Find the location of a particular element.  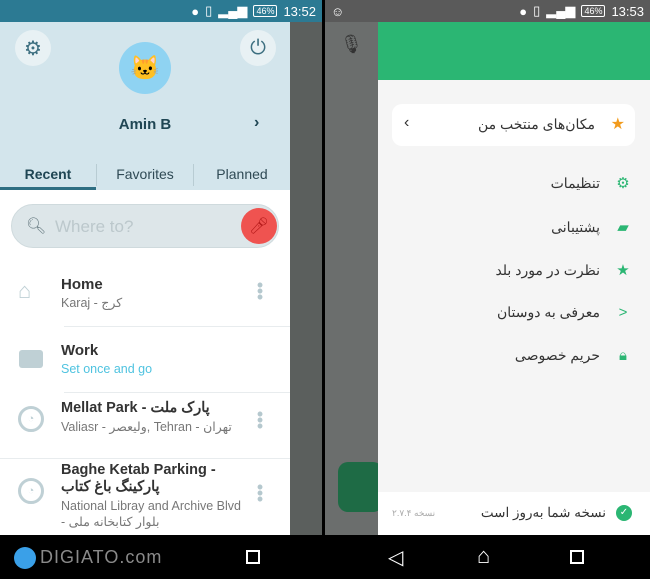

microphone-icon: 🎤︎ is located at coordinates (259, 226).